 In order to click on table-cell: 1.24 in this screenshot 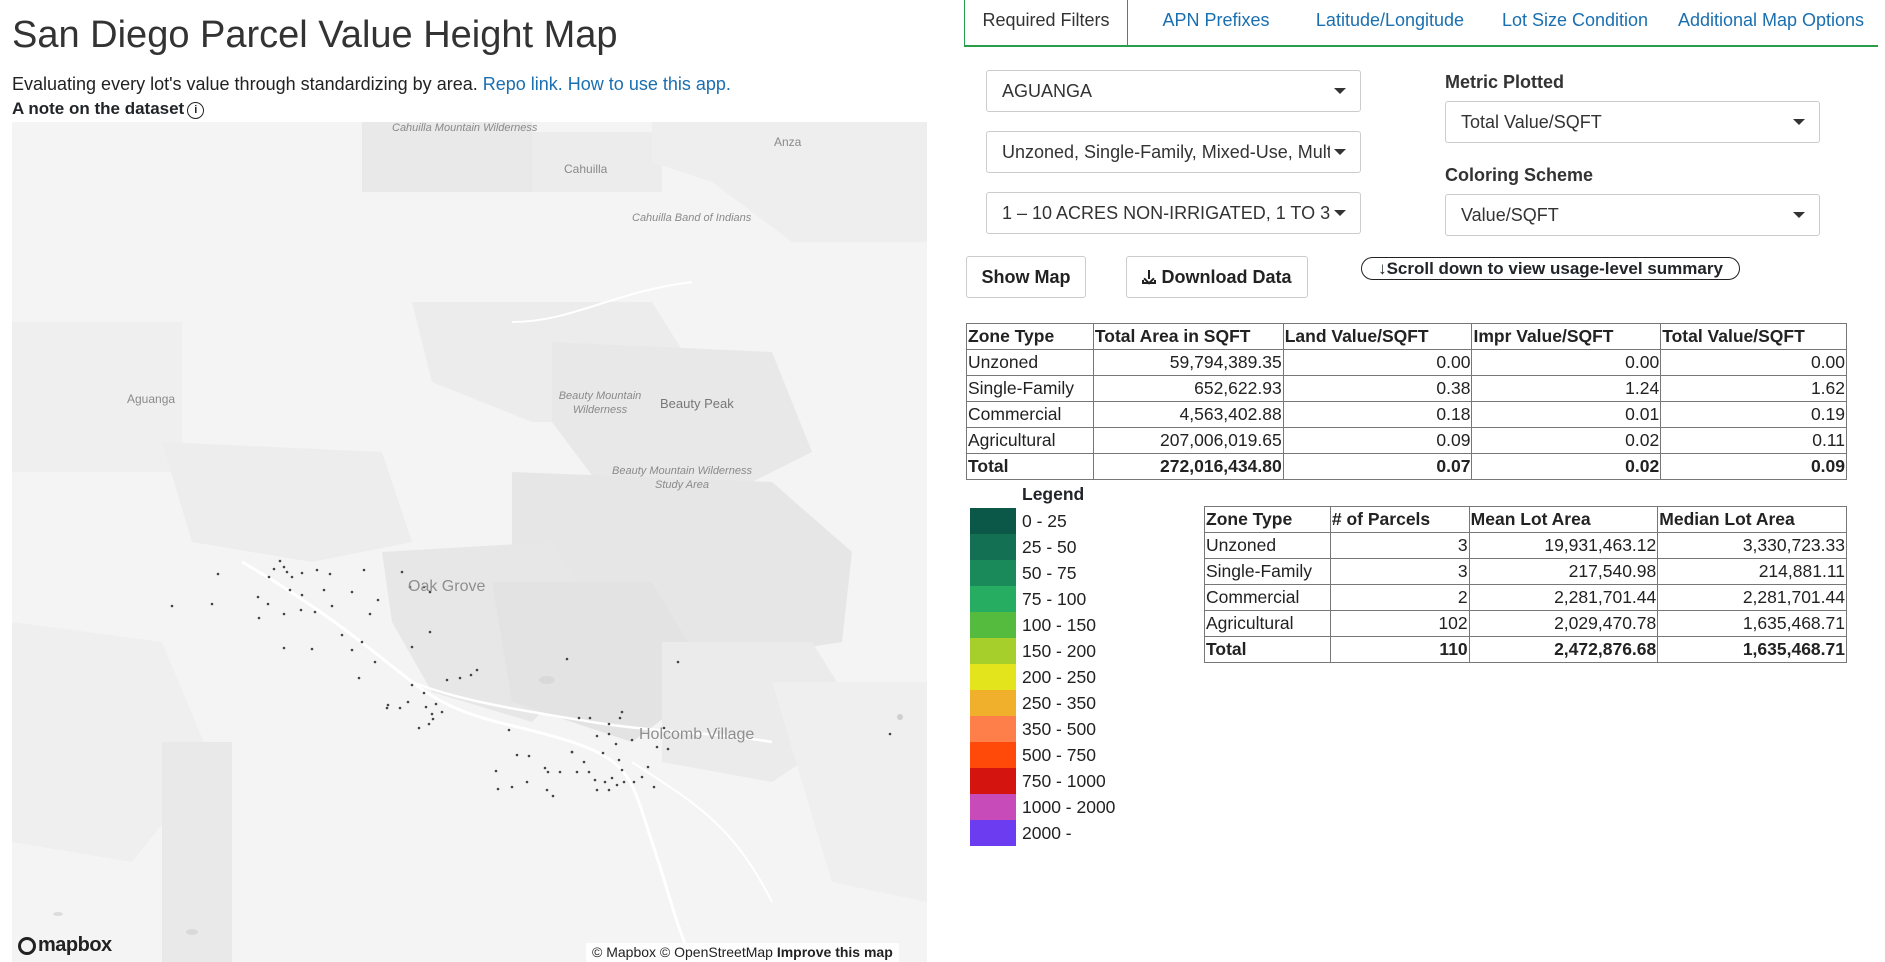, I will do `click(1566, 388)`.